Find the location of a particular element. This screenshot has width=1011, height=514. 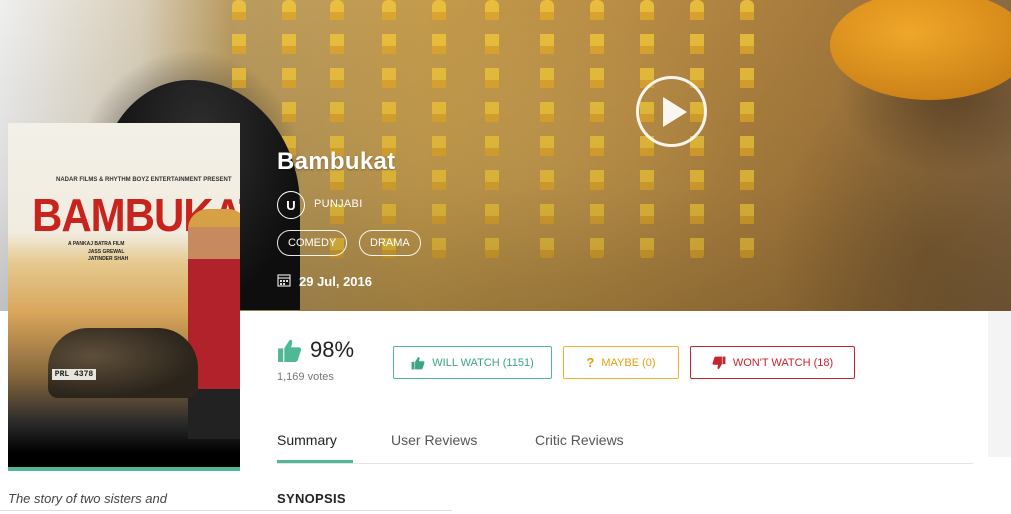

poster-motorcycle is located at coordinates (123, 363).